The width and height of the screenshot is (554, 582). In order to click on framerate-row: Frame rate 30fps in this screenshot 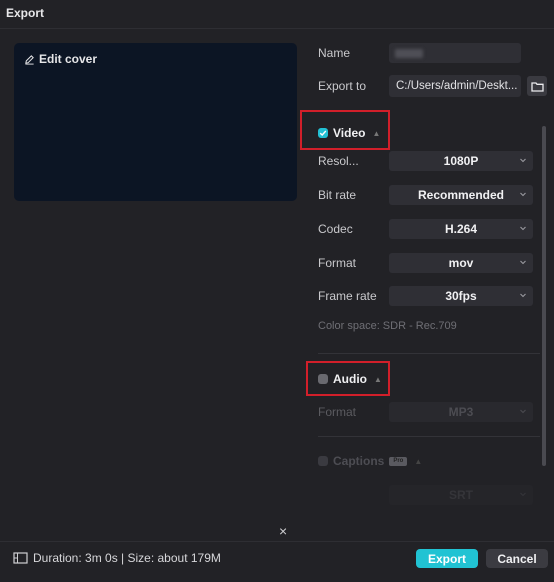, I will do `click(425, 296)`.